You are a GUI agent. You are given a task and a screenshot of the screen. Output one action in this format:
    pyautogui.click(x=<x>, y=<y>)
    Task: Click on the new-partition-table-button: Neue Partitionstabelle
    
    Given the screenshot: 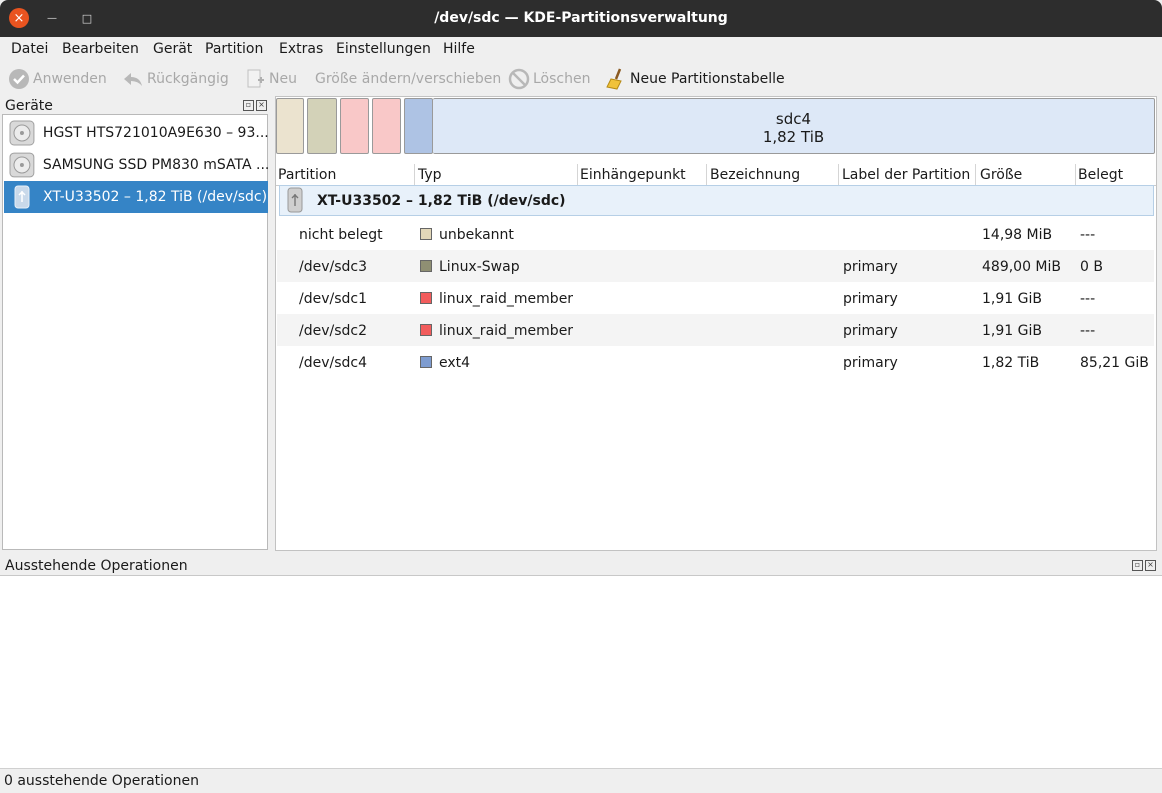 What is the action you would take?
    pyautogui.click(x=695, y=79)
    